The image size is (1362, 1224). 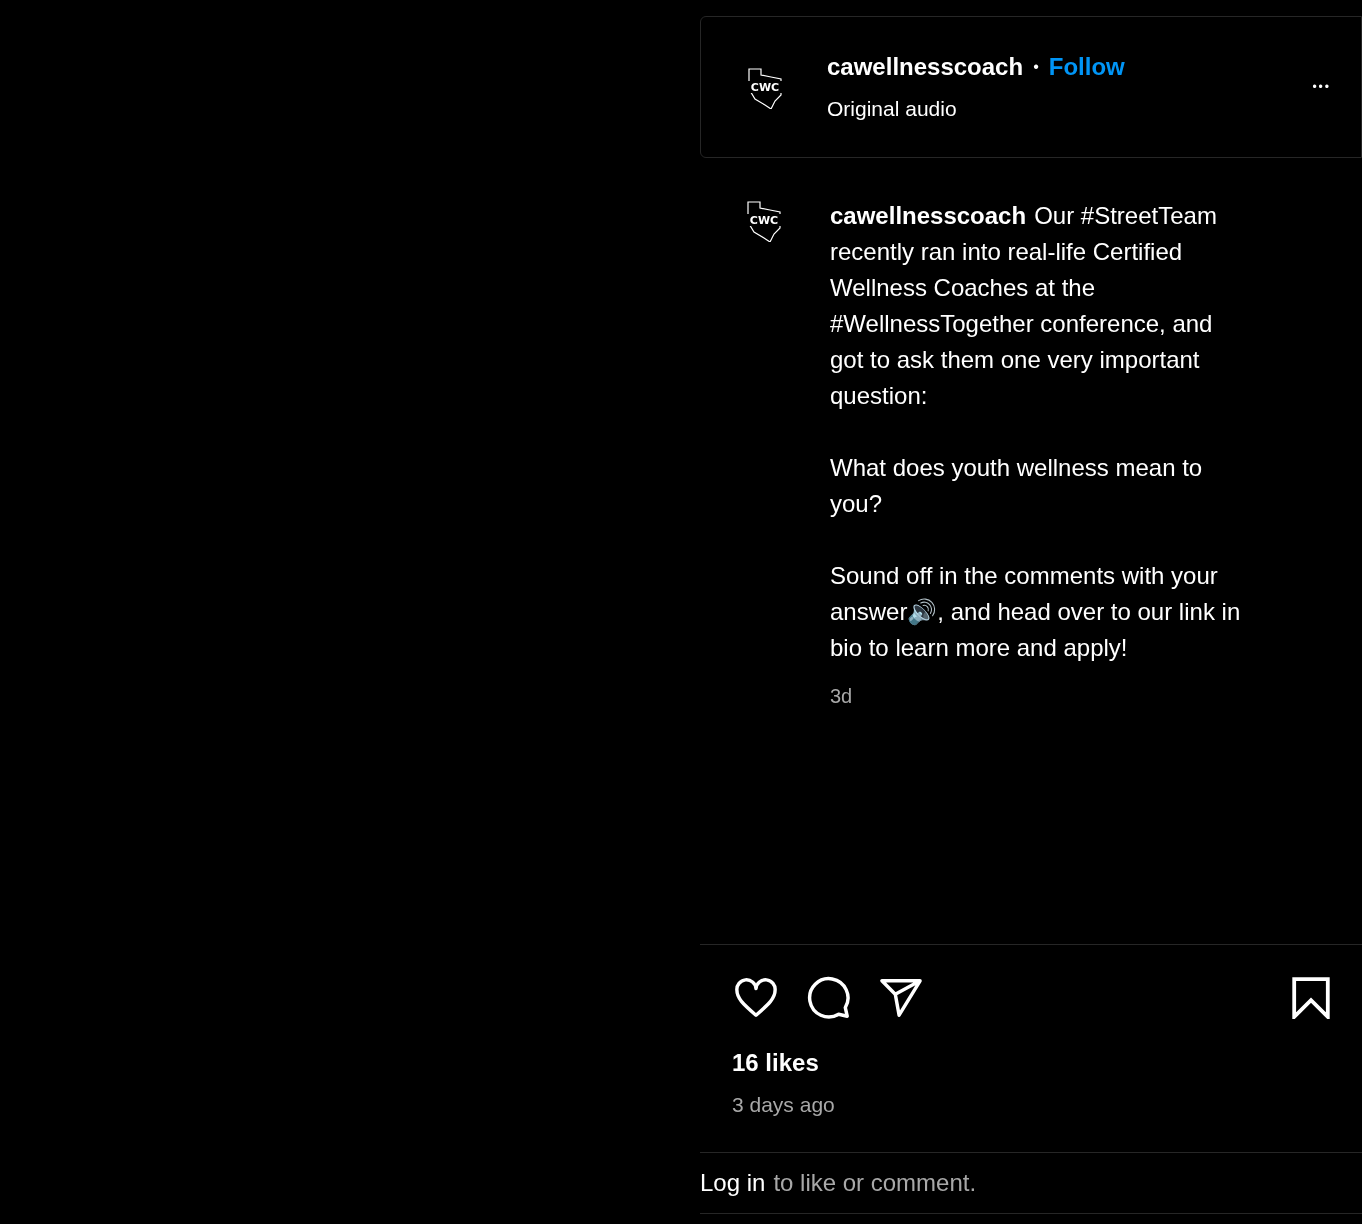 What do you see at coordinates (875, 1183) in the screenshot?
I see `login-prompt: to like or comment.` at bounding box center [875, 1183].